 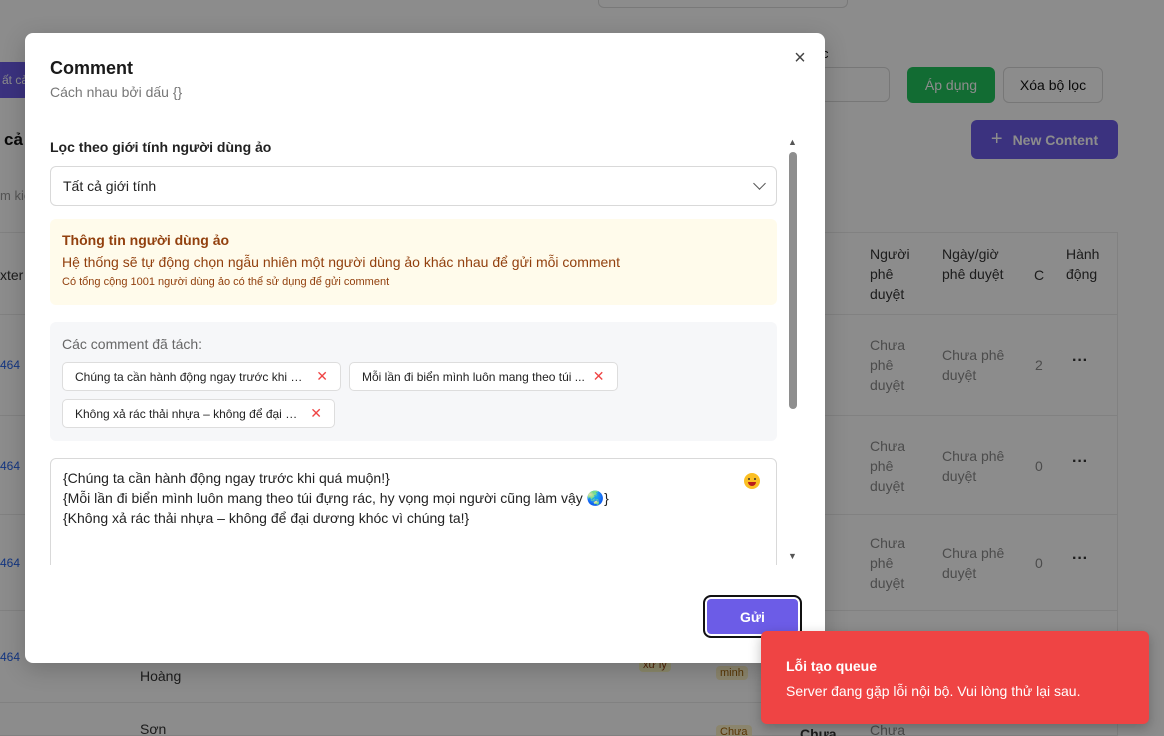 I want to click on scroll-up-icon: ▲, so click(x=792, y=142).